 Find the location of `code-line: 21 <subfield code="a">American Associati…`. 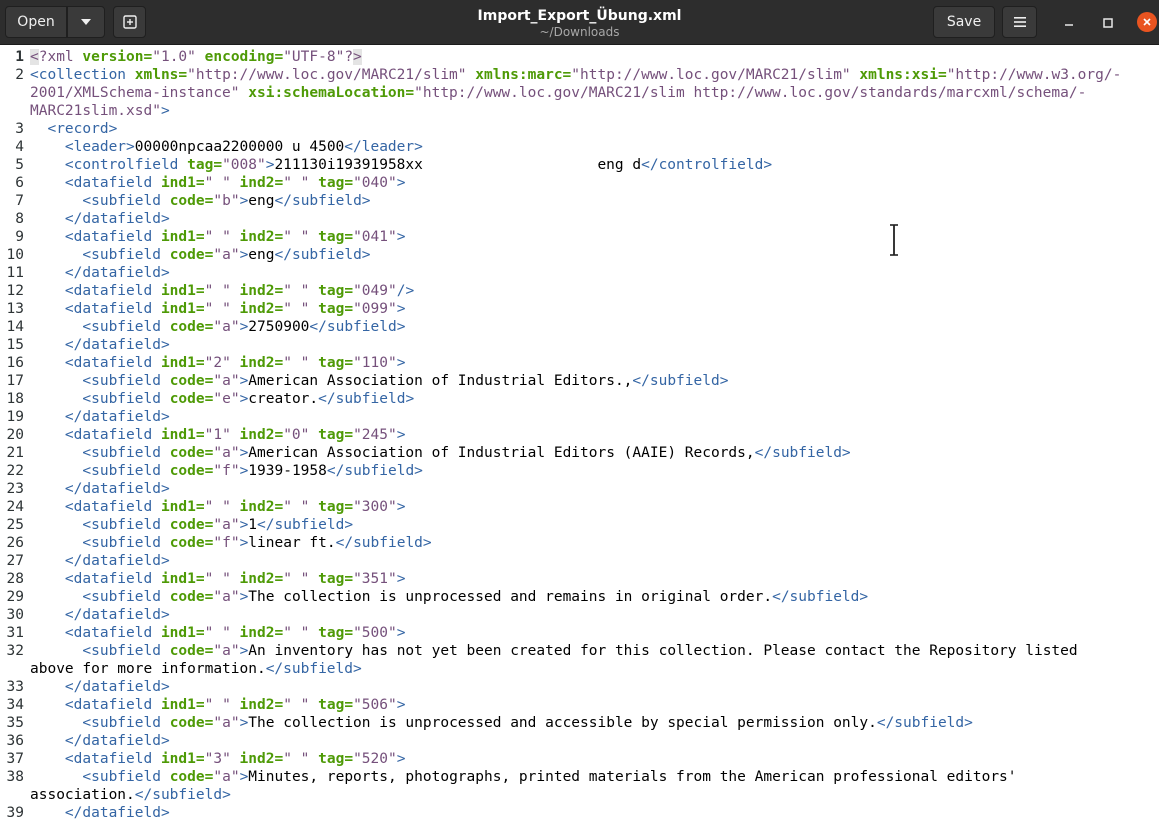

code-line: 21 <subfield code="a">American Associati… is located at coordinates (579, 453).